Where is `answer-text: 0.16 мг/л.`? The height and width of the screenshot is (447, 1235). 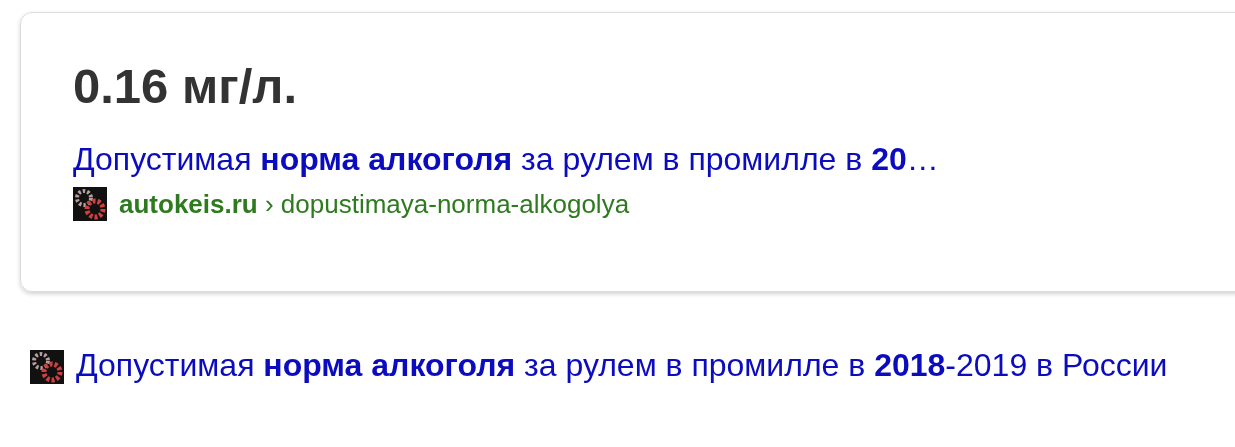 answer-text: 0.16 мг/л. is located at coordinates (185, 86).